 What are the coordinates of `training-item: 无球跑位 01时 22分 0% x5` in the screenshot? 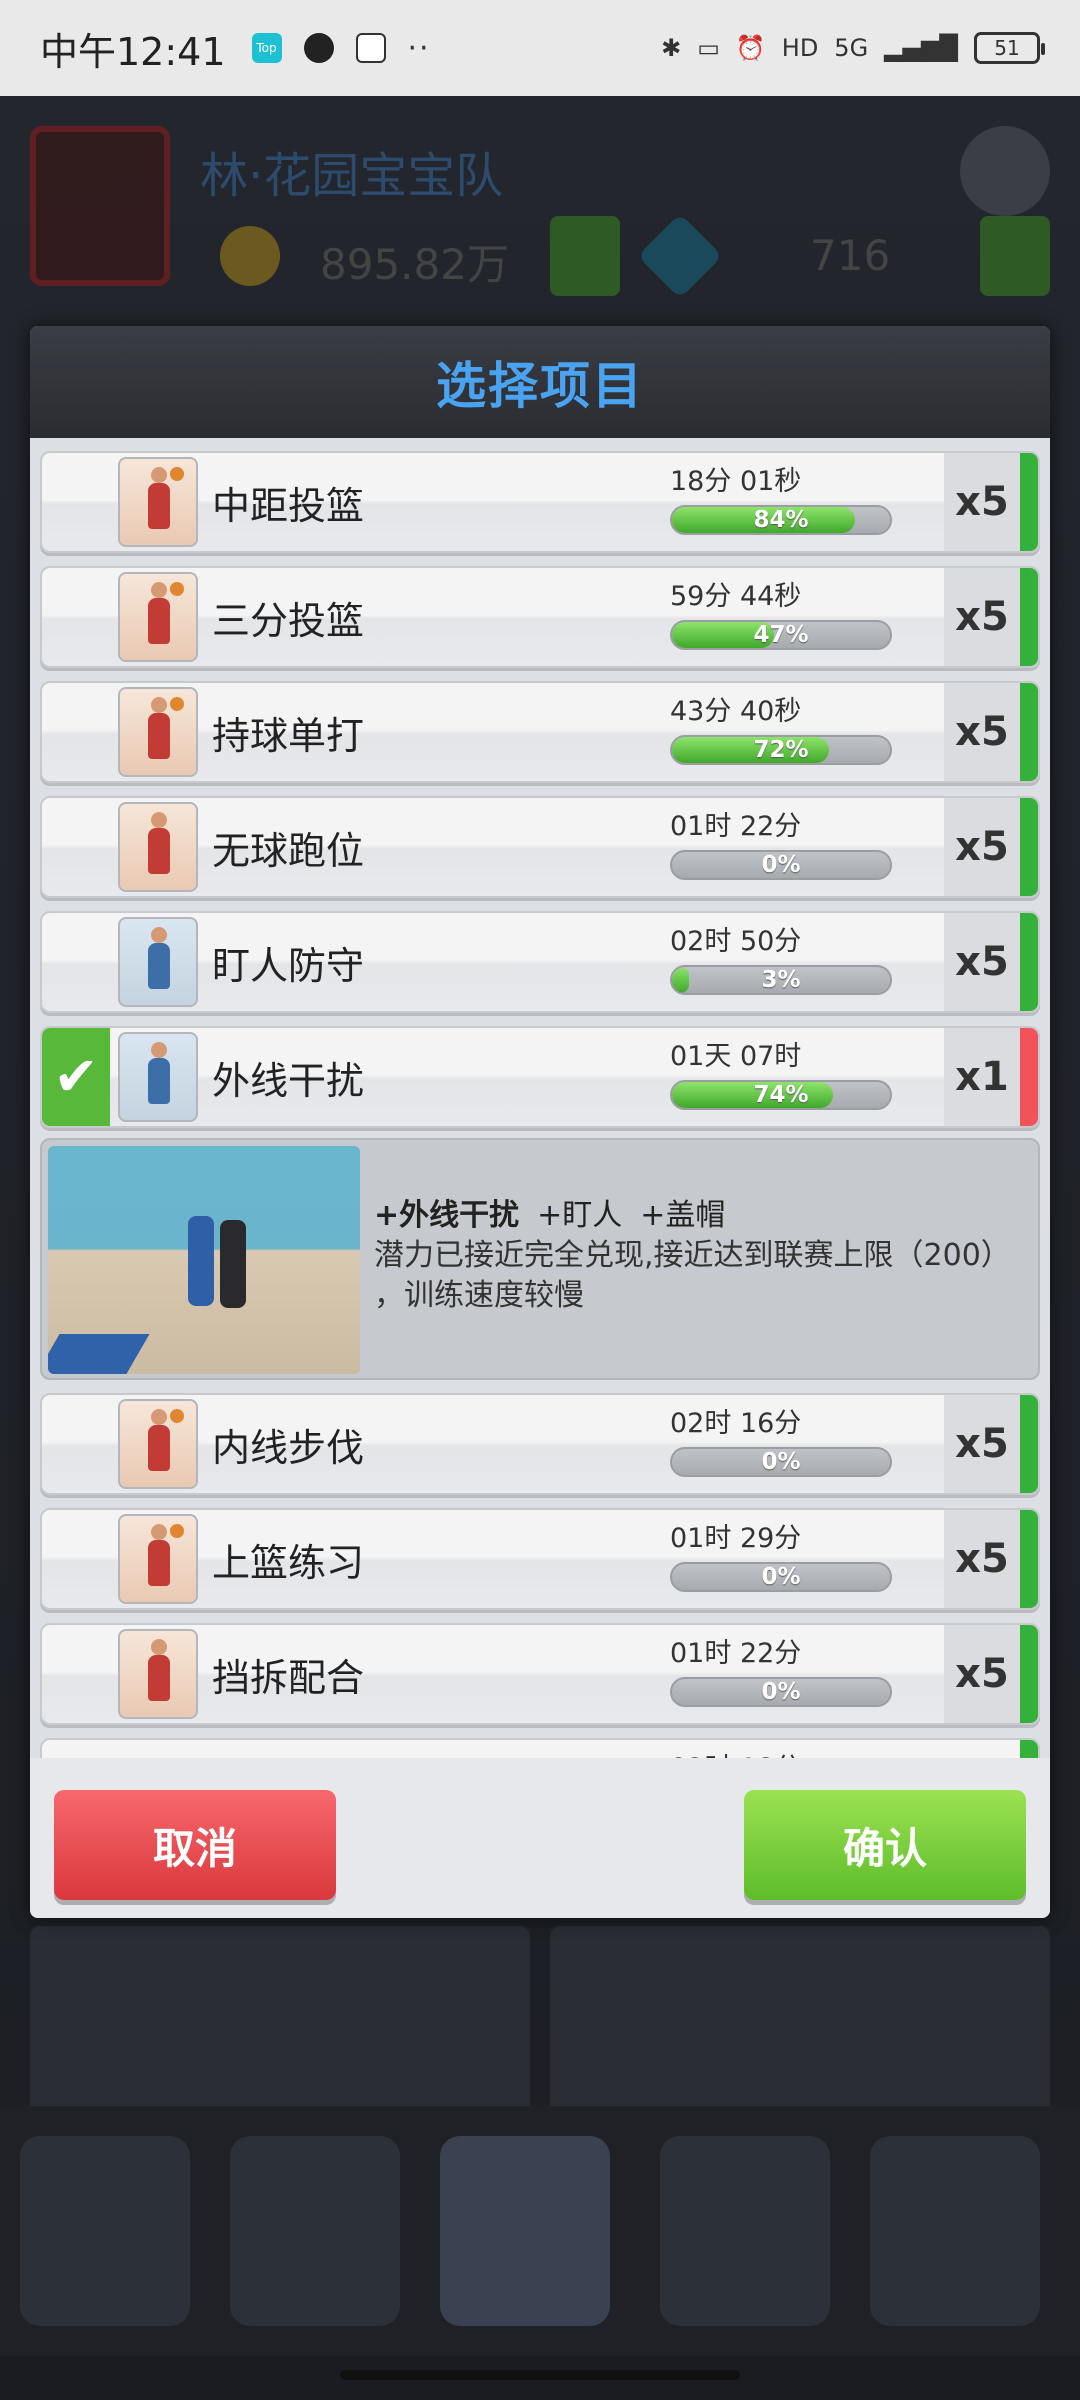 It's located at (540, 847).